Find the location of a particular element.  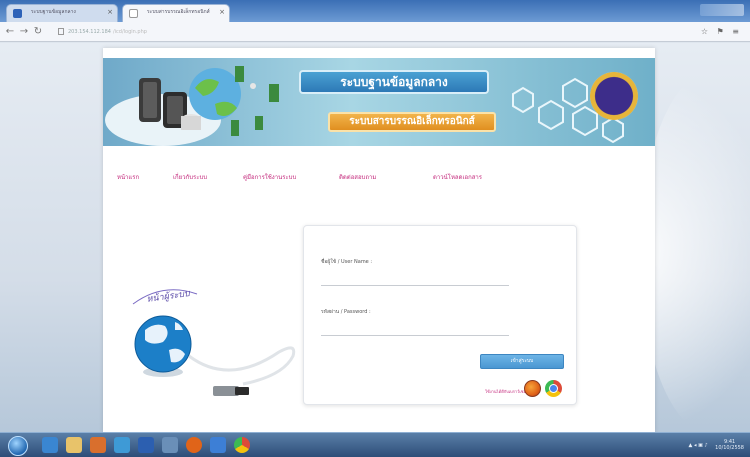

username-input is located at coordinates (415, 278).